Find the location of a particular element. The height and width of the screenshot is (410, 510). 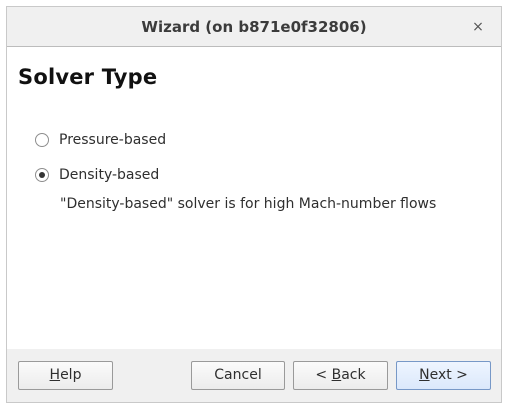

close-button: × is located at coordinates (478, 27).